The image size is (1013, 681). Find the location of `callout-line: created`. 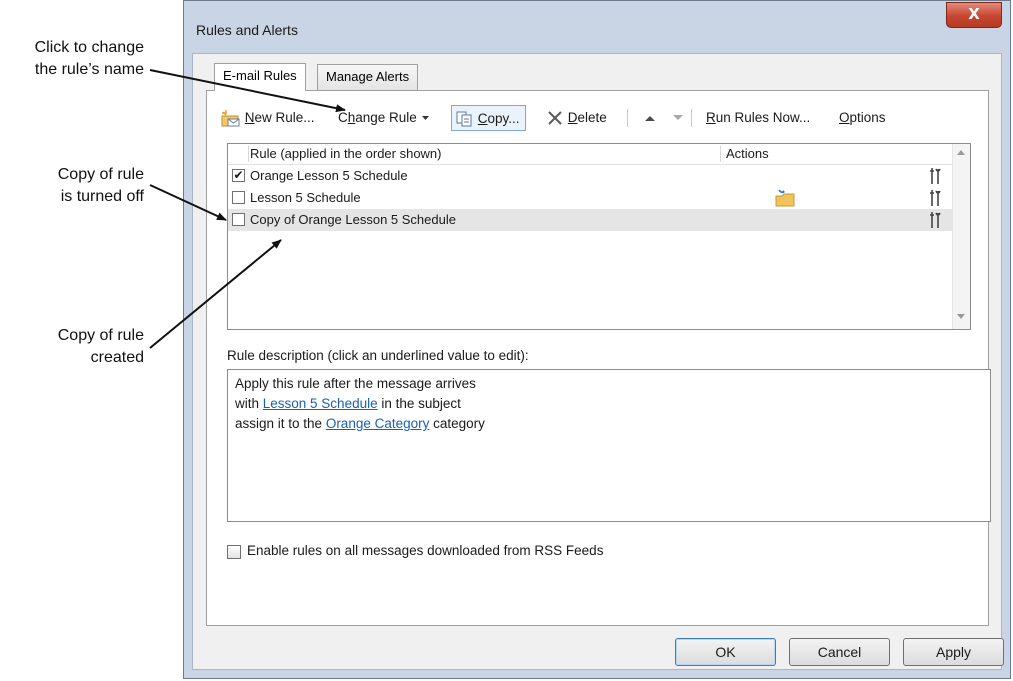

callout-line: created is located at coordinates (117, 357).